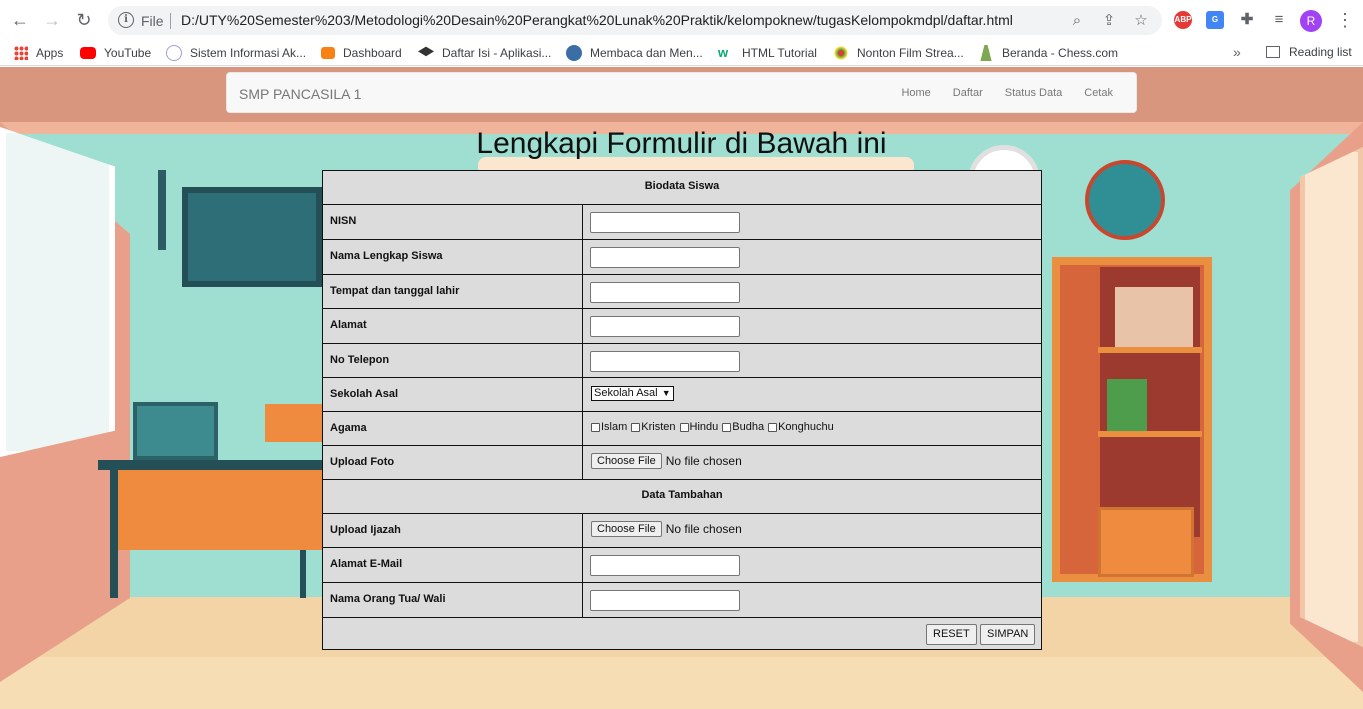  I want to click on background-floor-front, so click(681, 683).